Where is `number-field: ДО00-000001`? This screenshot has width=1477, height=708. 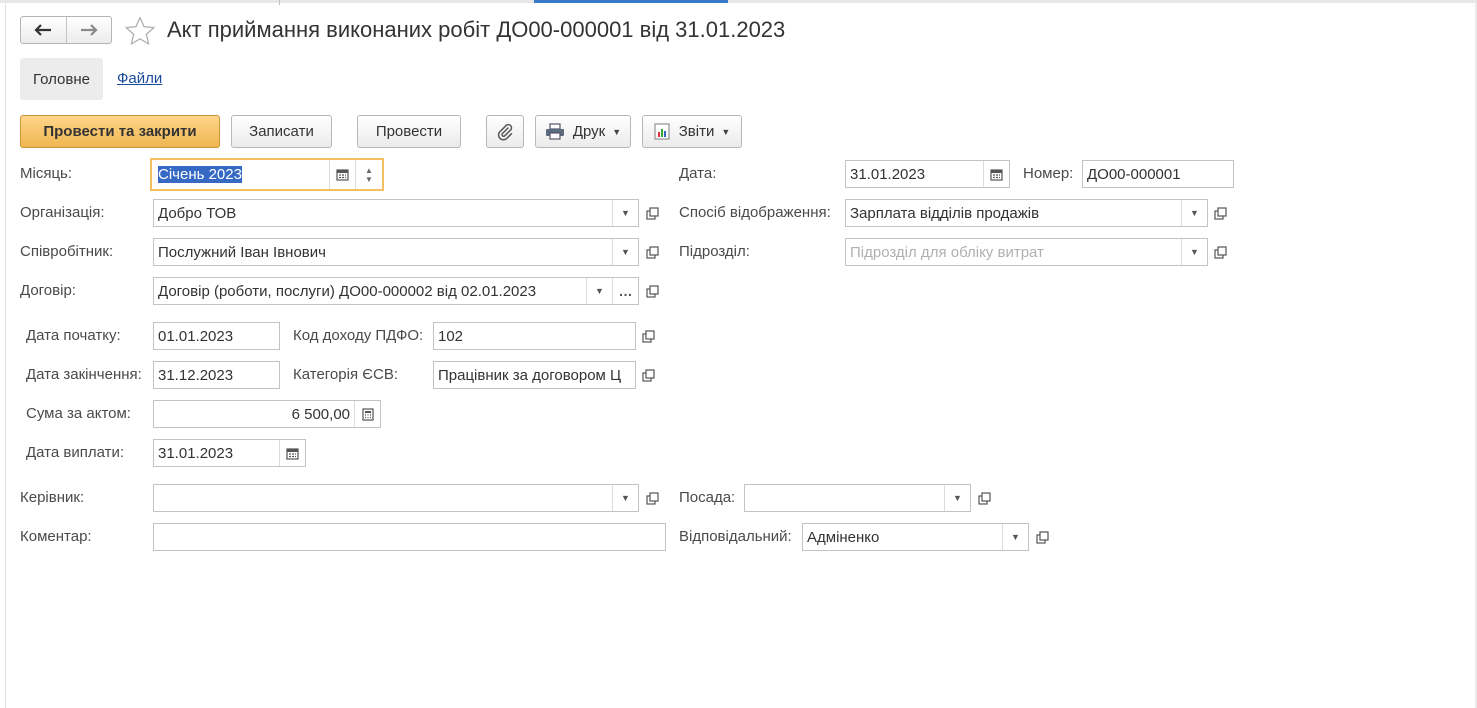
number-field: ДО00-000001 is located at coordinates (1158, 174).